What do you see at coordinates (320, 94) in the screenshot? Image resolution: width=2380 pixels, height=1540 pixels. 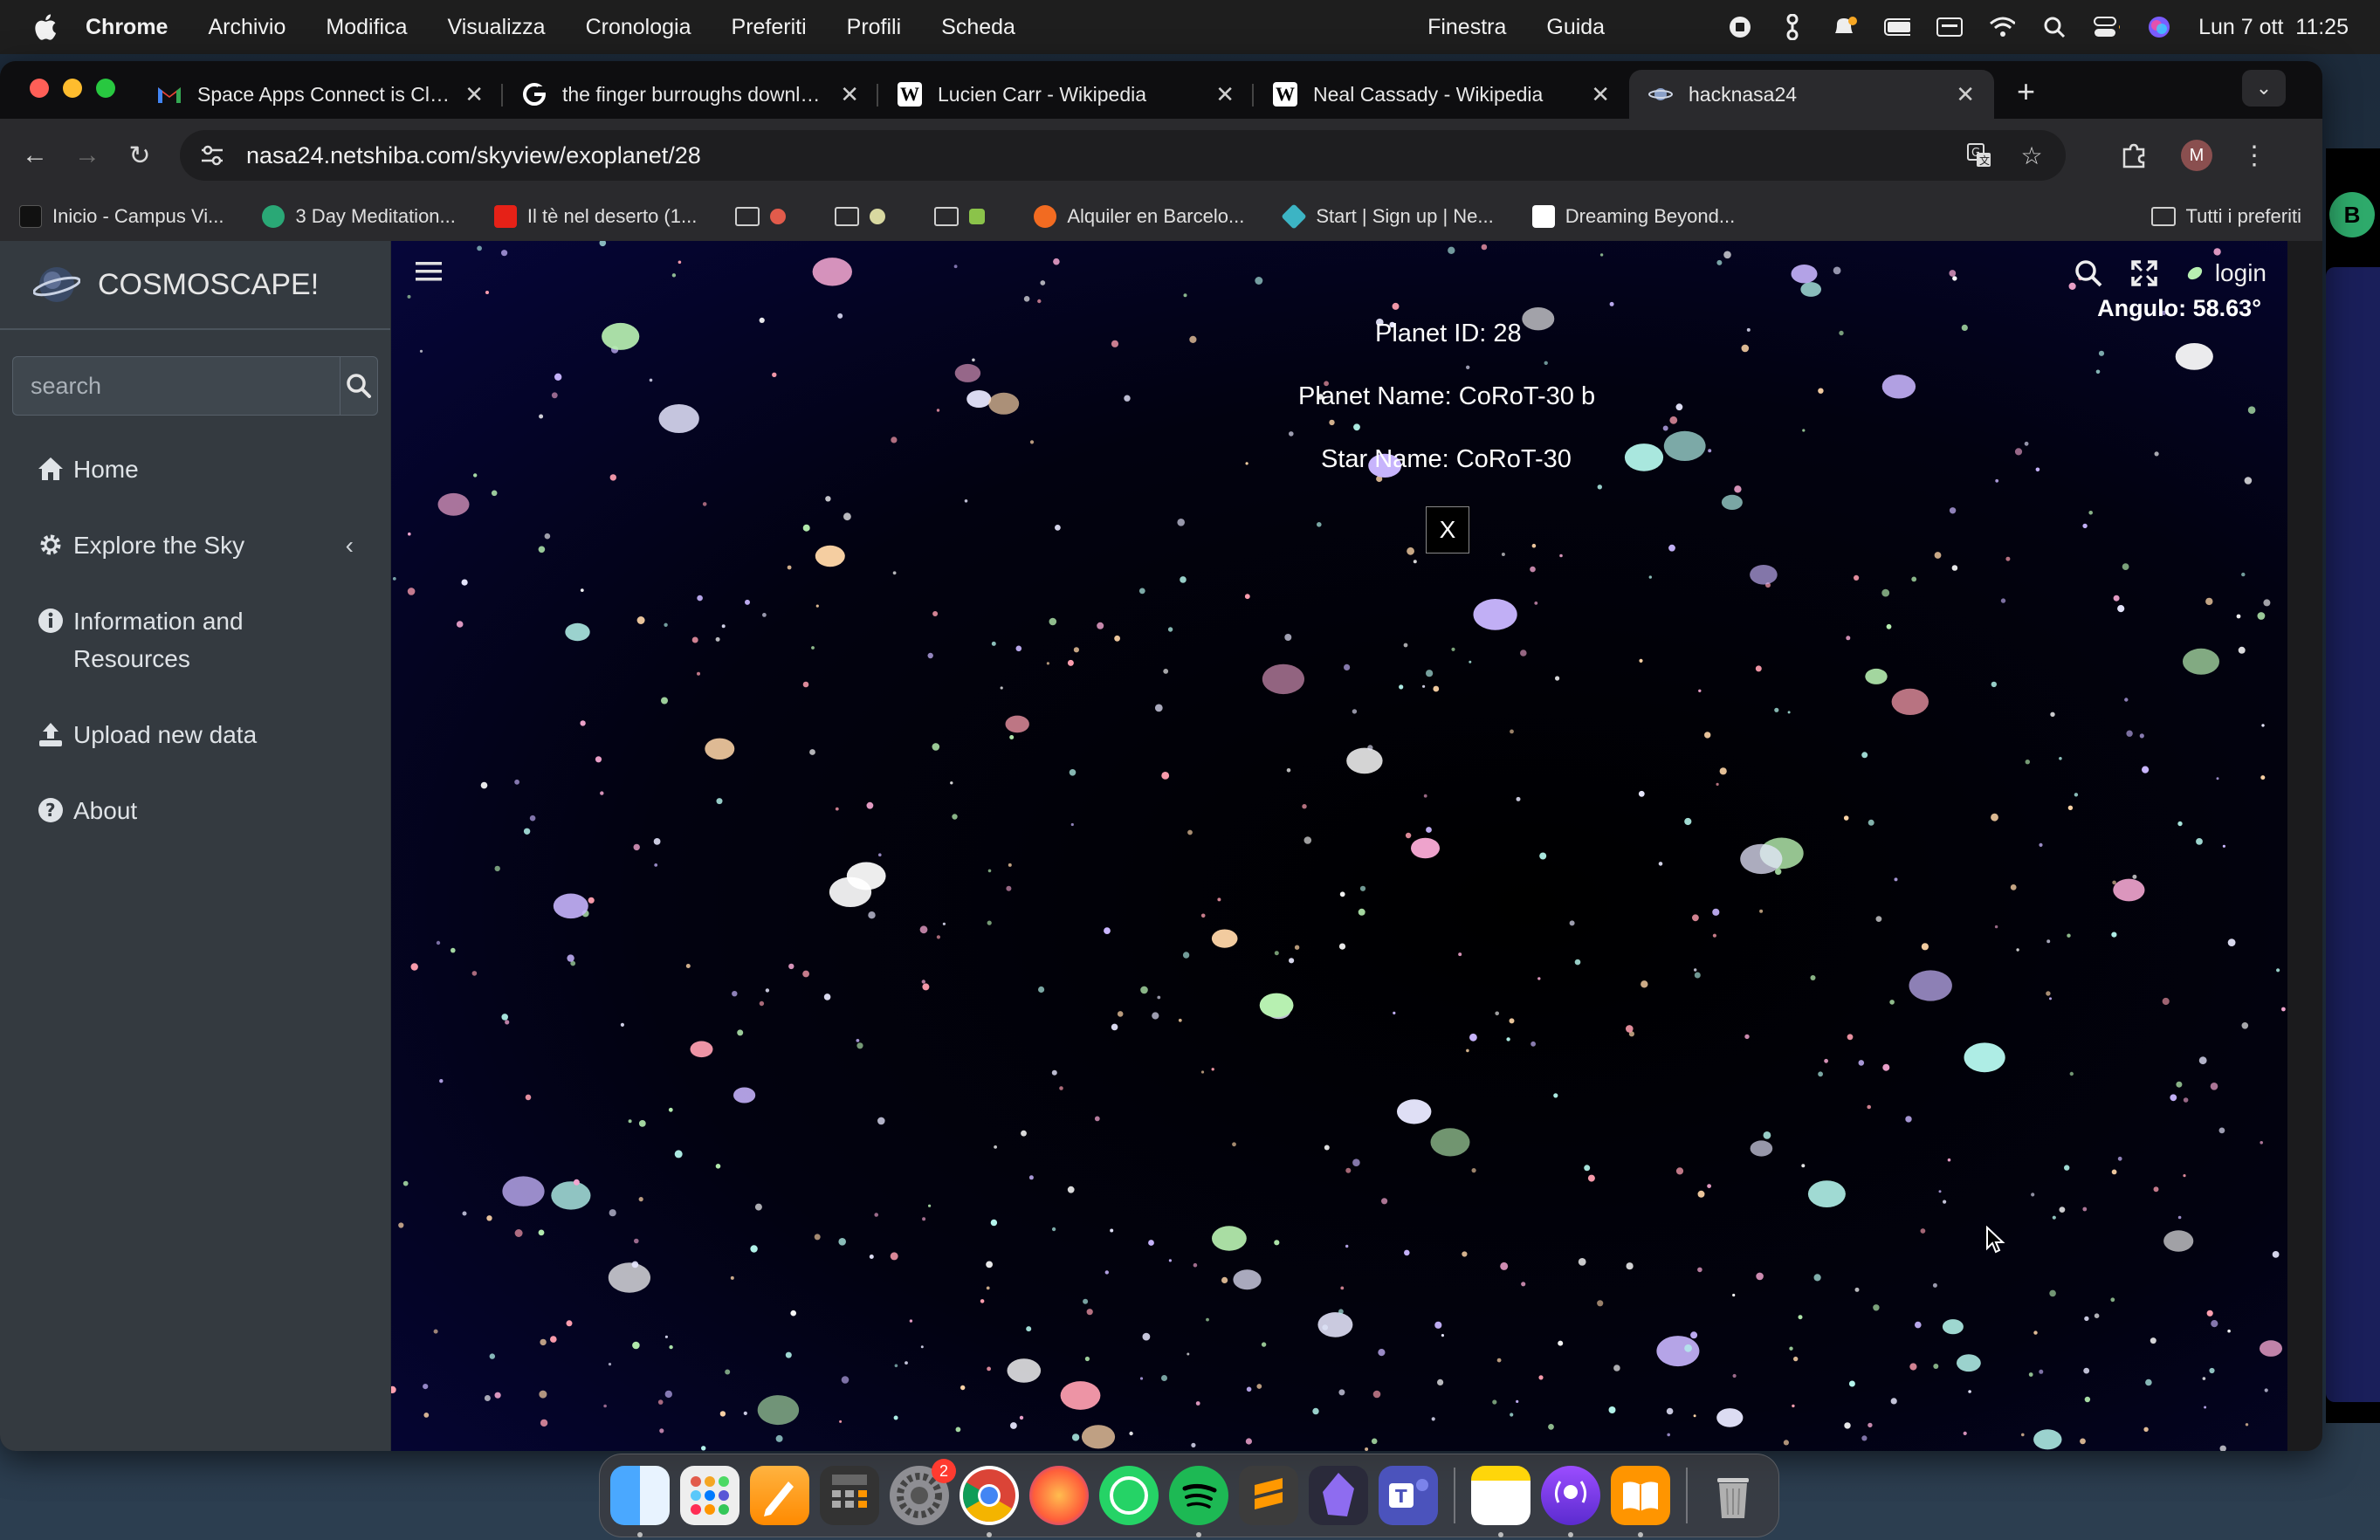 I see `tab-space-apps: Space Apps Connect is Closing ✕` at bounding box center [320, 94].